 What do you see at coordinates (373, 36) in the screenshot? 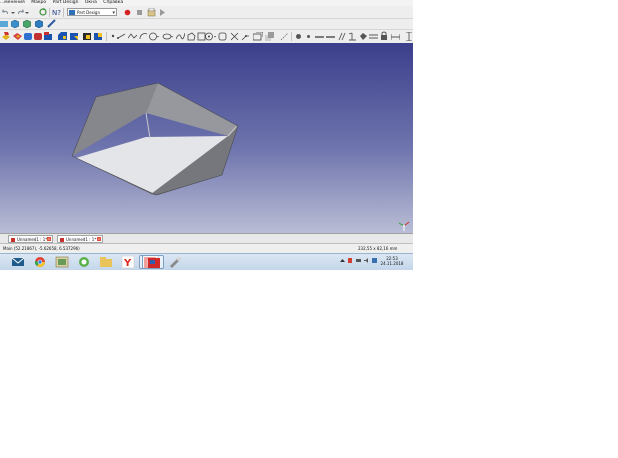
I see `constrain-equal-icon` at bounding box center [373, 36].